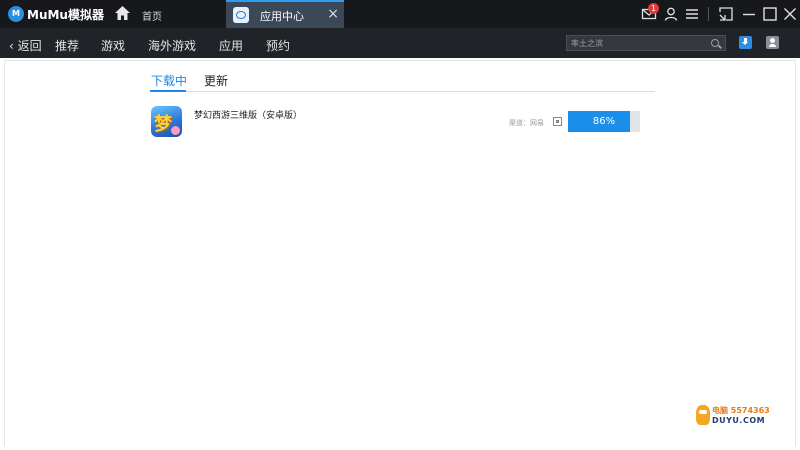 The height and width of the screenshot is (450, 800). Describe the element at coordinates (122, 13) in the screenshot. I see `home-icon` at that location.